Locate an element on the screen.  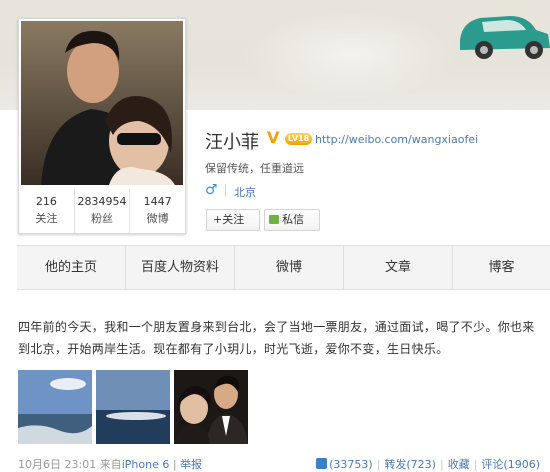
like-button: (33753) is located at coordinates (344, 464).